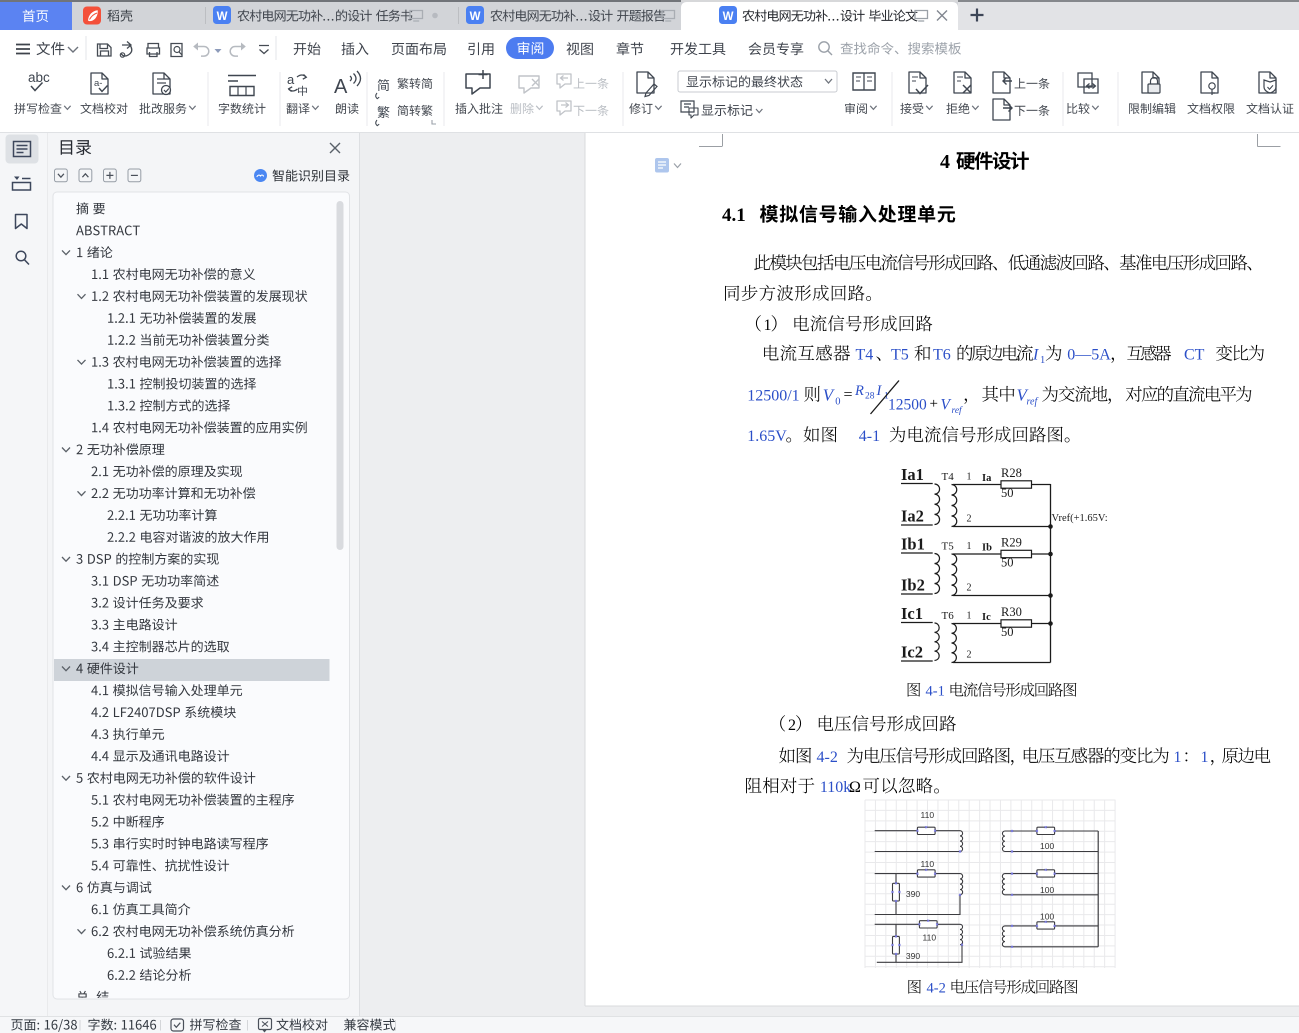  I want to click on svg-text: Ib2, so click(913, 585).